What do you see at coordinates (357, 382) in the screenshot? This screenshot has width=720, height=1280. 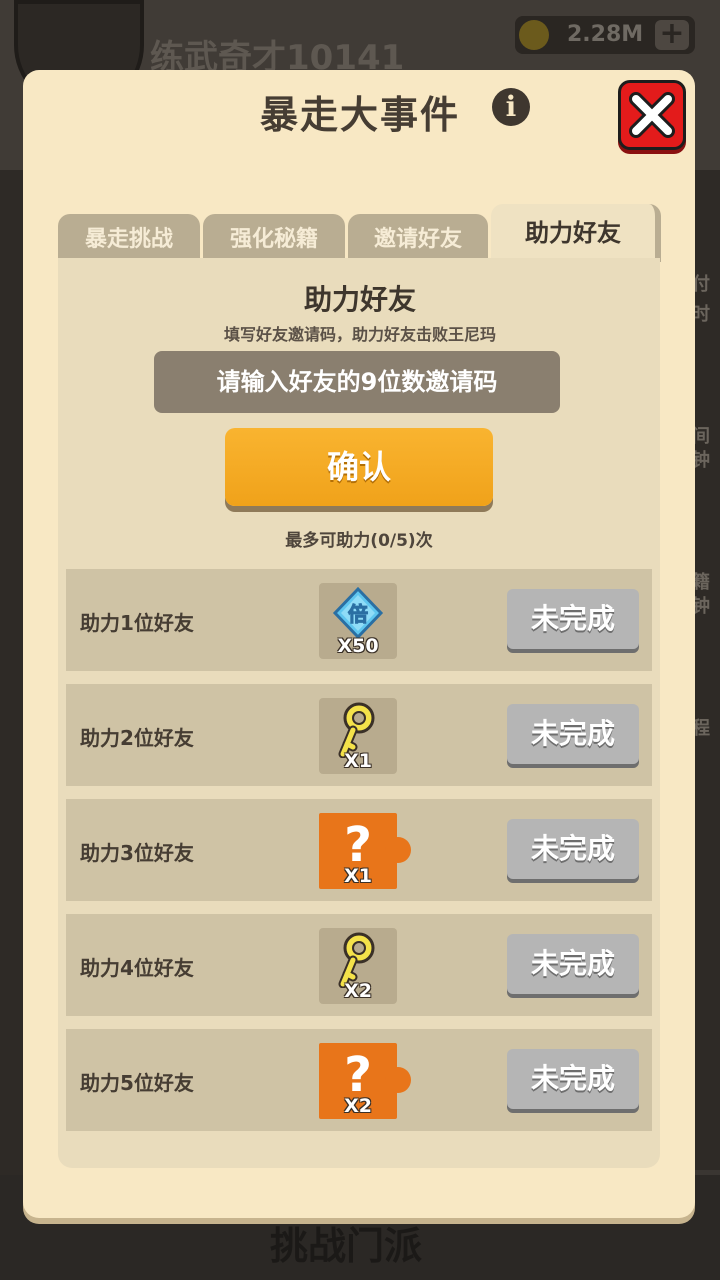 I see `invite-code-input` at bounding box center [357, 382].